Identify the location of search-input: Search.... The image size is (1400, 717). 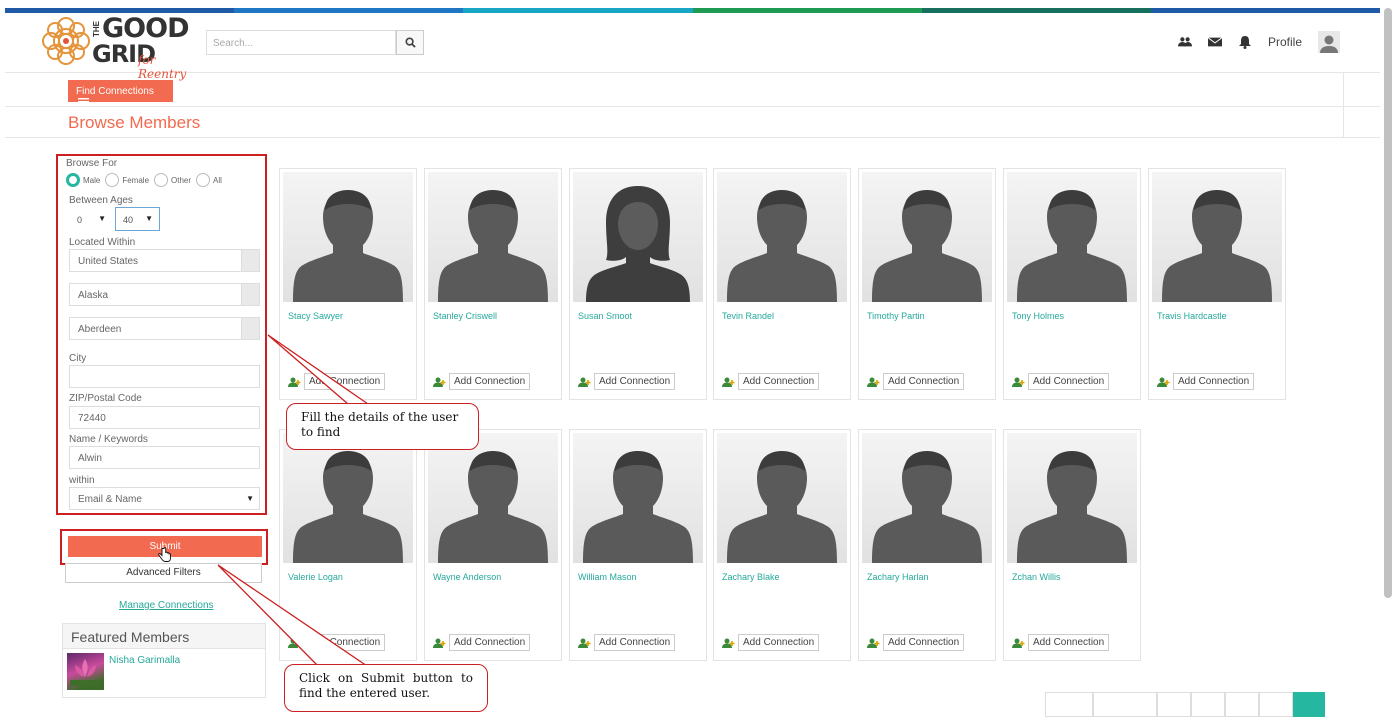
(301, 42).